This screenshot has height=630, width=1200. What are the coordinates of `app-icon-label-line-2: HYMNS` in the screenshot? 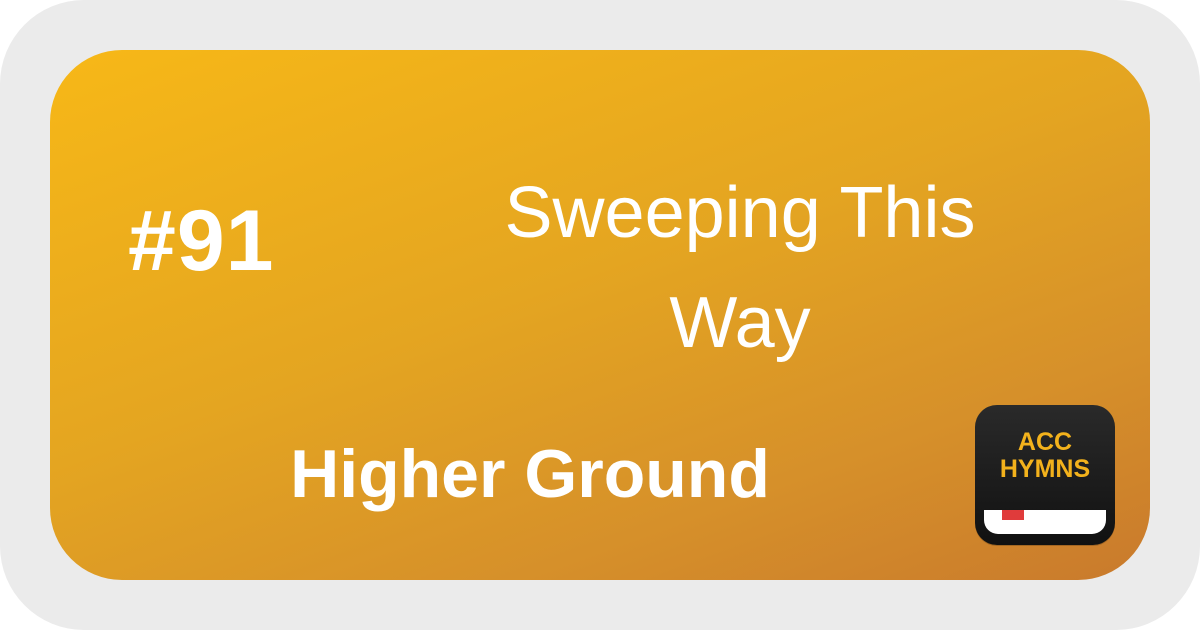 It's located at (1045, 469).